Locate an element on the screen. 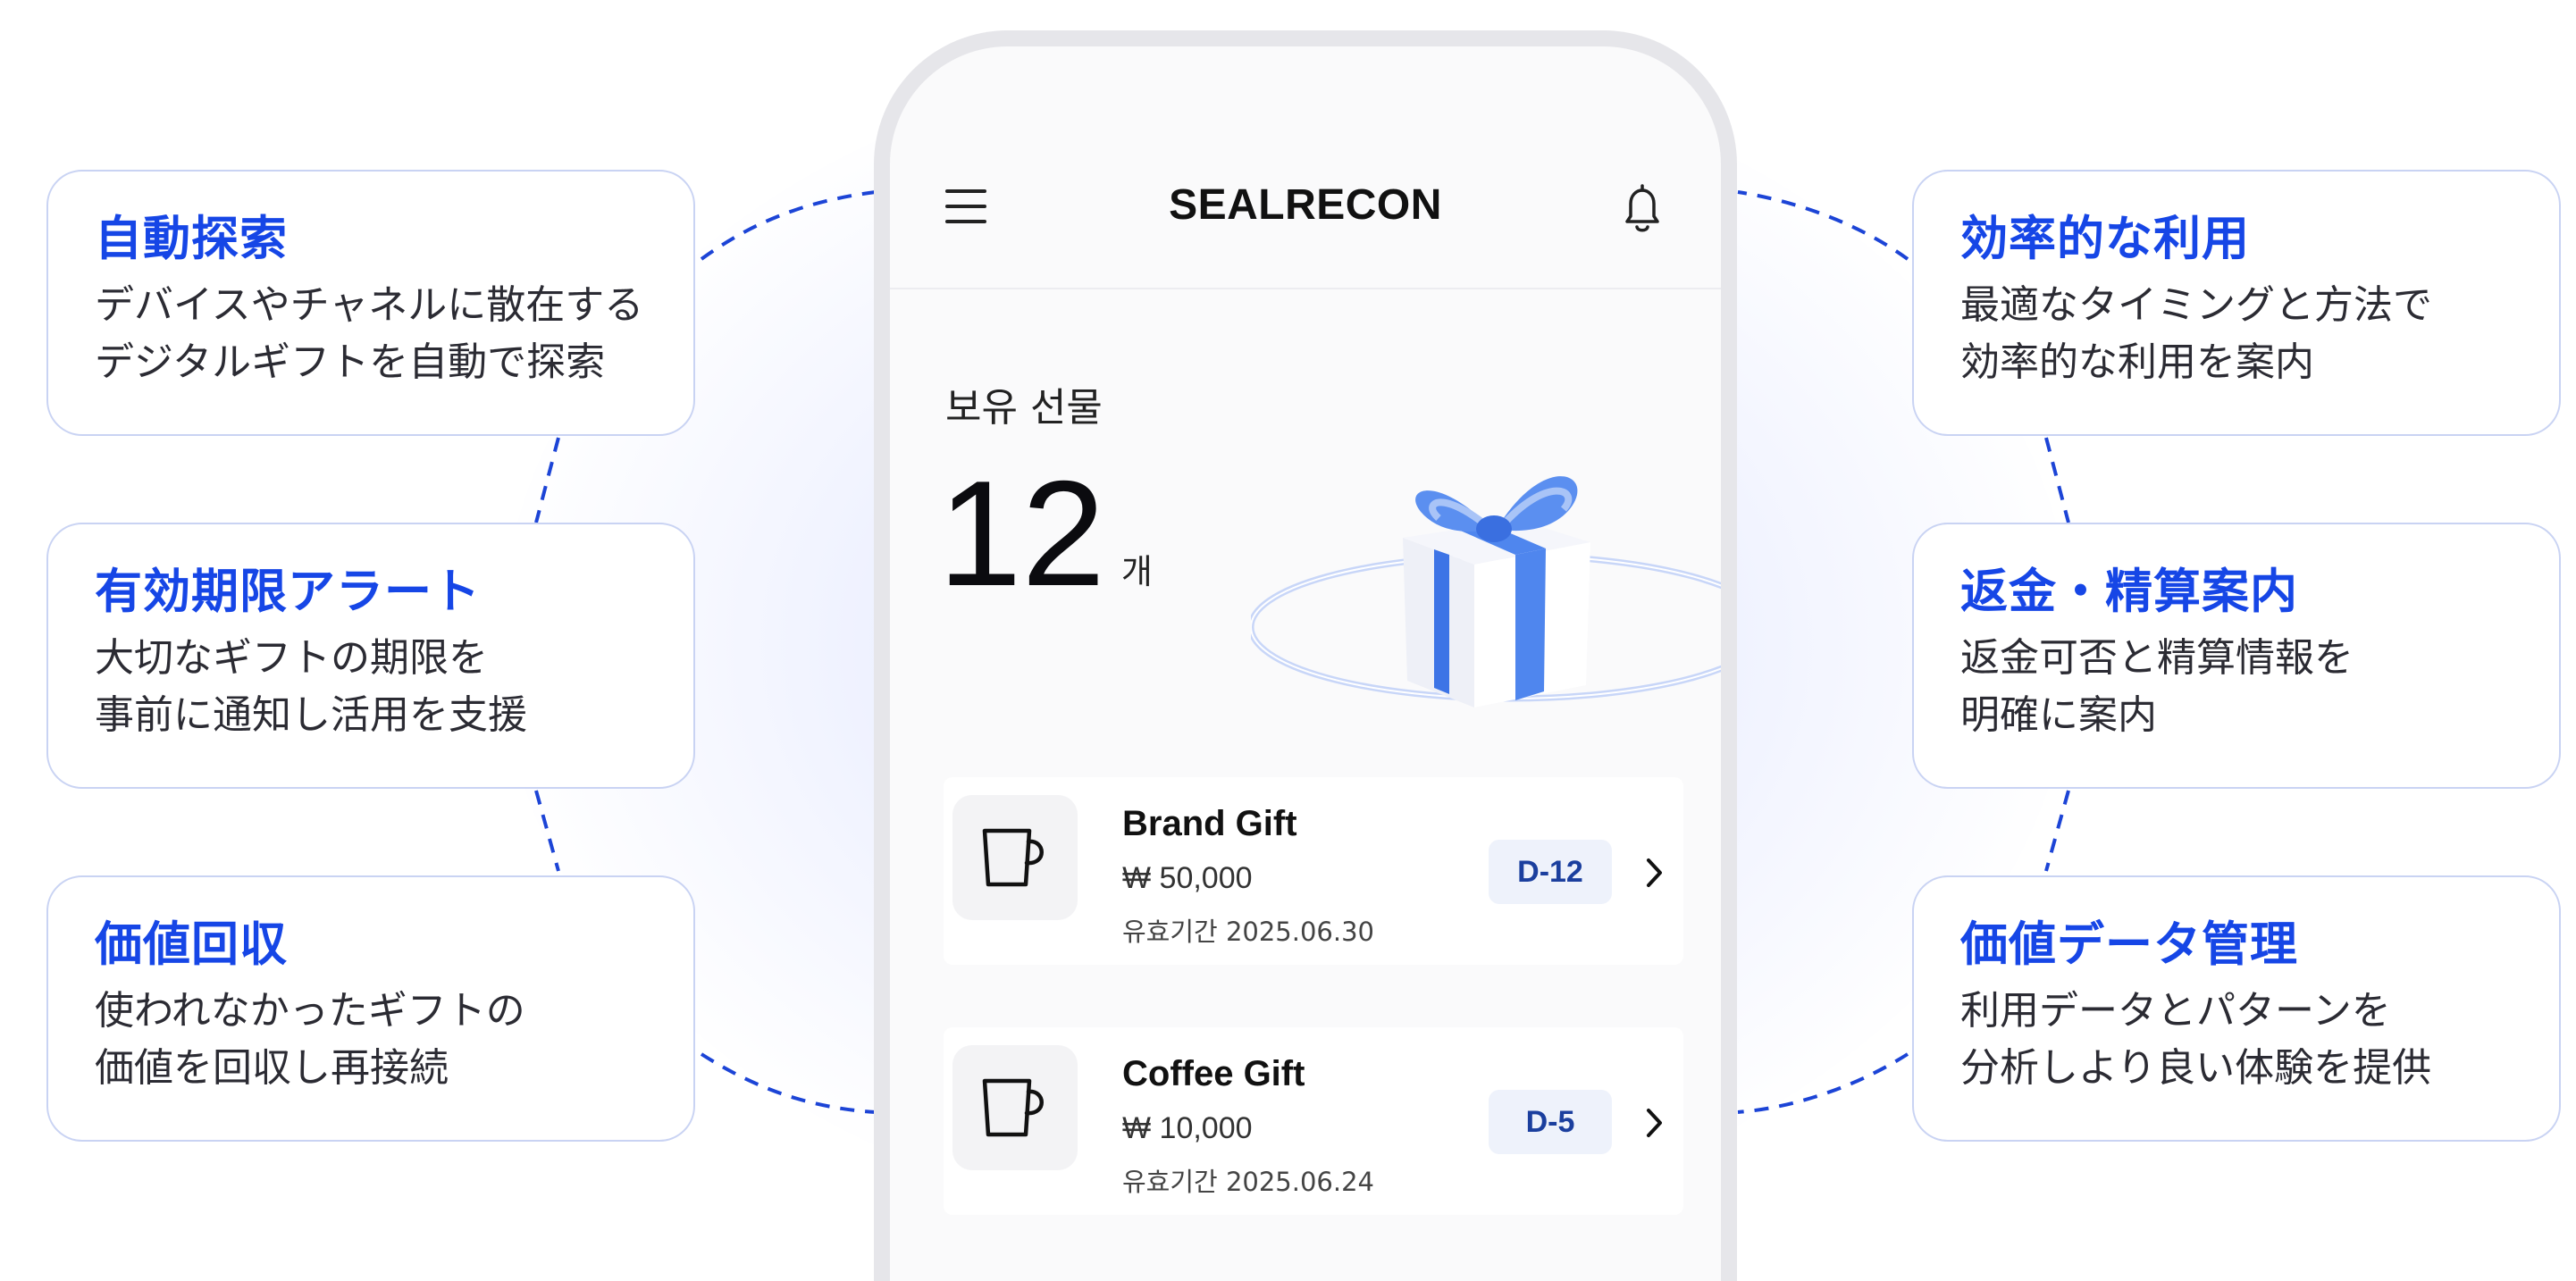  gift-expiry: 유효기간 2025.06.30 is located at coordinates (1248, 932).